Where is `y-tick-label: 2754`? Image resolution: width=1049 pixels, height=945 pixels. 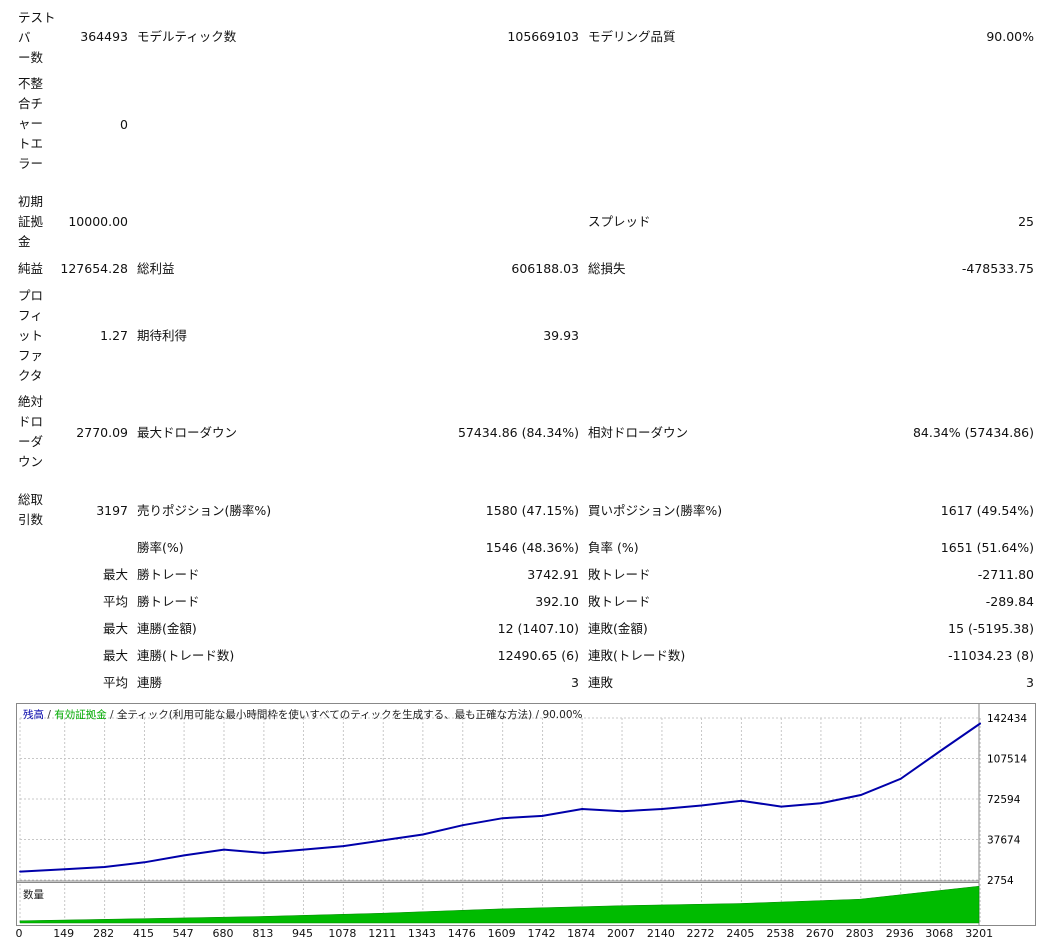
y-tick-label: 2754 is located at coordinates (1000, 881).